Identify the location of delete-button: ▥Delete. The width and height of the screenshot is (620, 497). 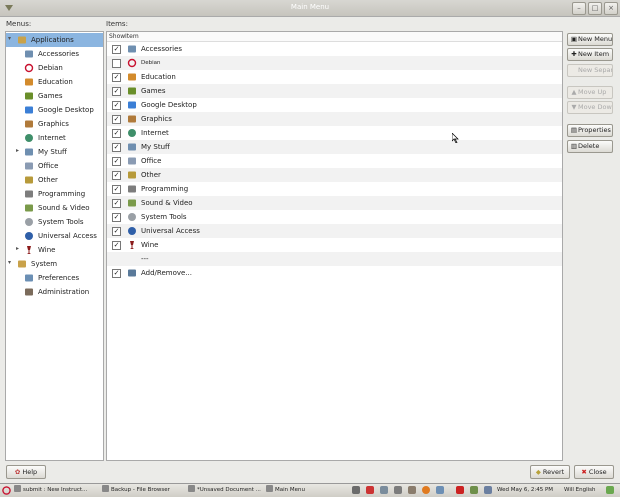
(590, 146).